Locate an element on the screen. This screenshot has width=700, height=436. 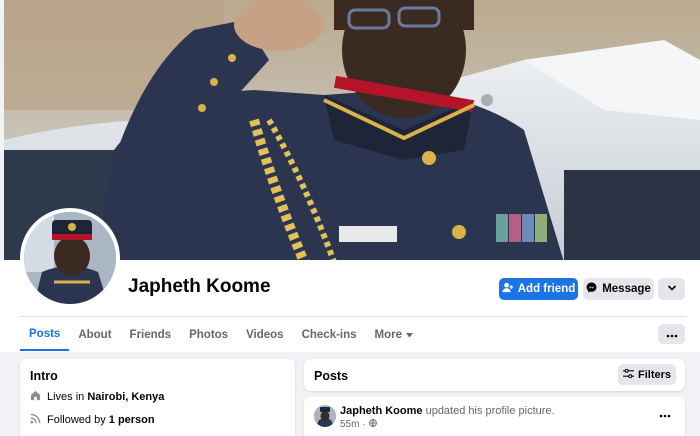
tab-more-label: More is located at coordinates (388, 334).